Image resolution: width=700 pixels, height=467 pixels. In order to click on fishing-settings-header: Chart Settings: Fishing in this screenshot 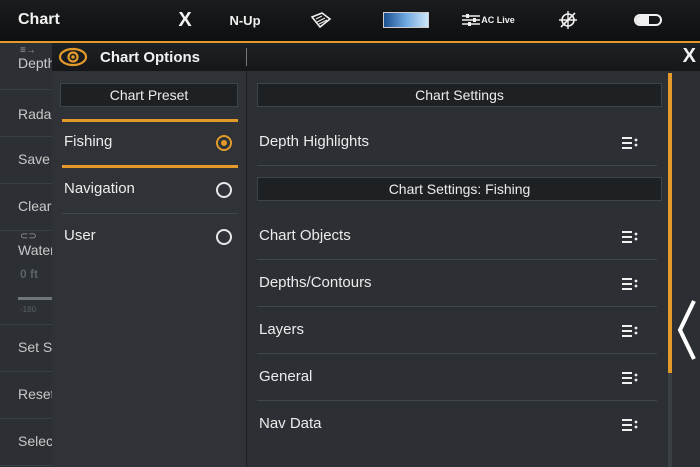, I will do `click(459, 189)`.